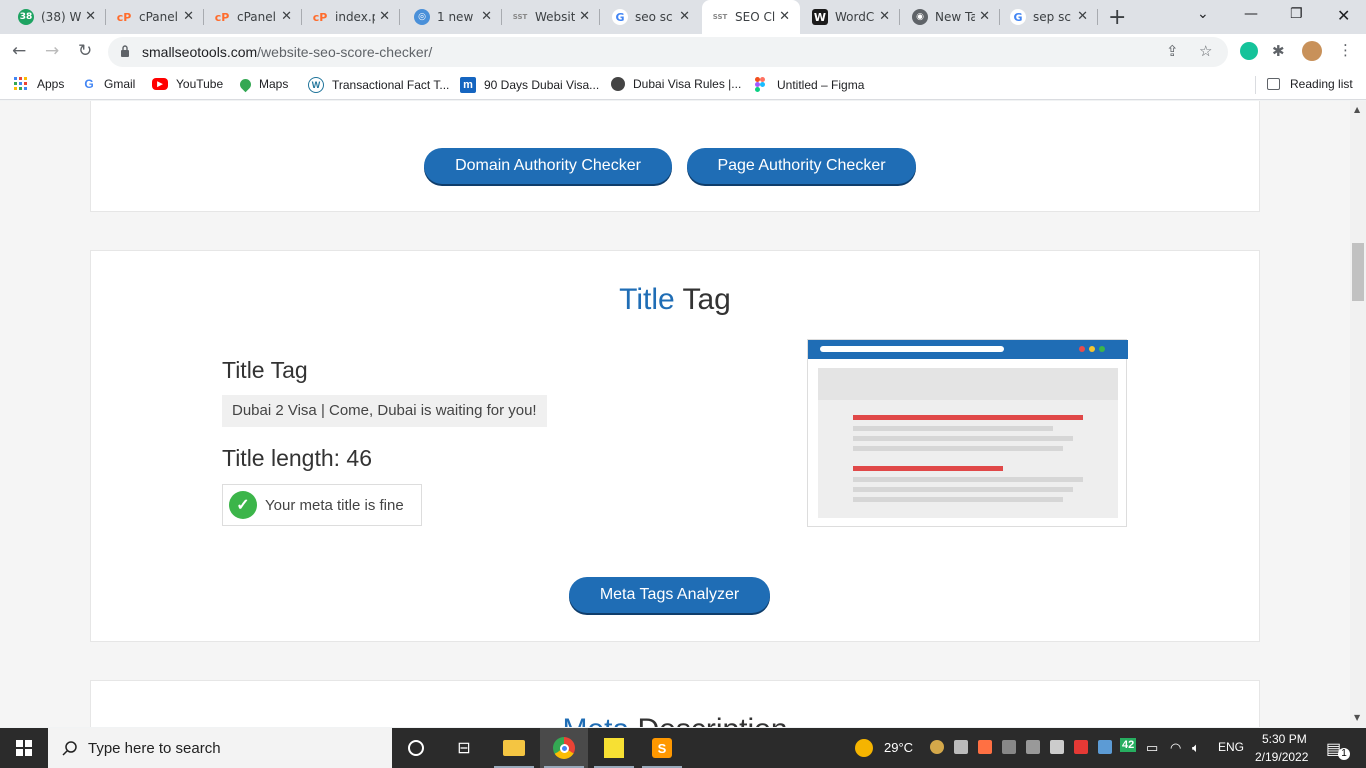 The height and width of the screenshot is (768, 1366). Describe the element at coordinates (1231, 747) in the screenshot. I see `language-indicator: ENG` at that location.